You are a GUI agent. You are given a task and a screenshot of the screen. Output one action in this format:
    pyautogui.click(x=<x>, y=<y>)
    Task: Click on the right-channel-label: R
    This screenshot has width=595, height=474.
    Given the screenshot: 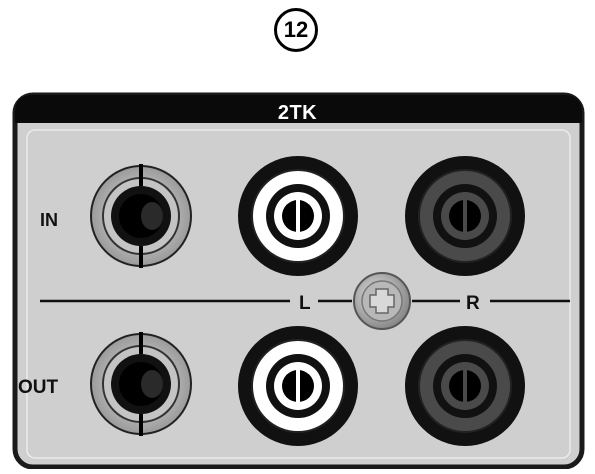 What is the action you would take?
    pyautogui.click(x=473, y=303)
    